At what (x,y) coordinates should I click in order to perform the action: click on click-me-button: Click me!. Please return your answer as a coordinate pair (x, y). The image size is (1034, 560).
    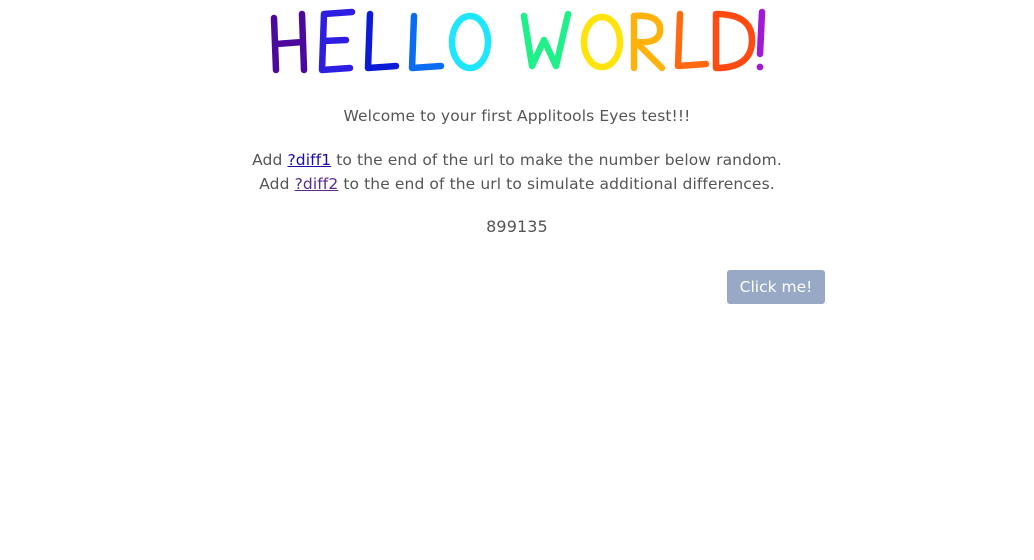
    Looking at the image, I should click on (776, 287).